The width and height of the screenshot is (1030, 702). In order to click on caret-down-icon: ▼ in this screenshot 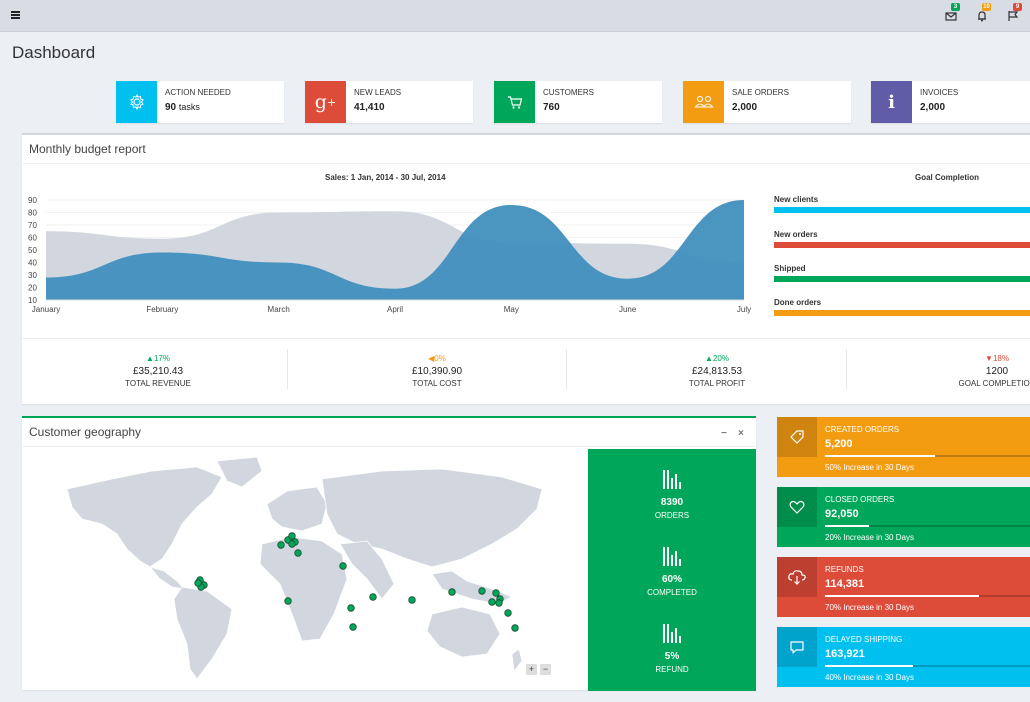, I will do `click(989, 358)`.